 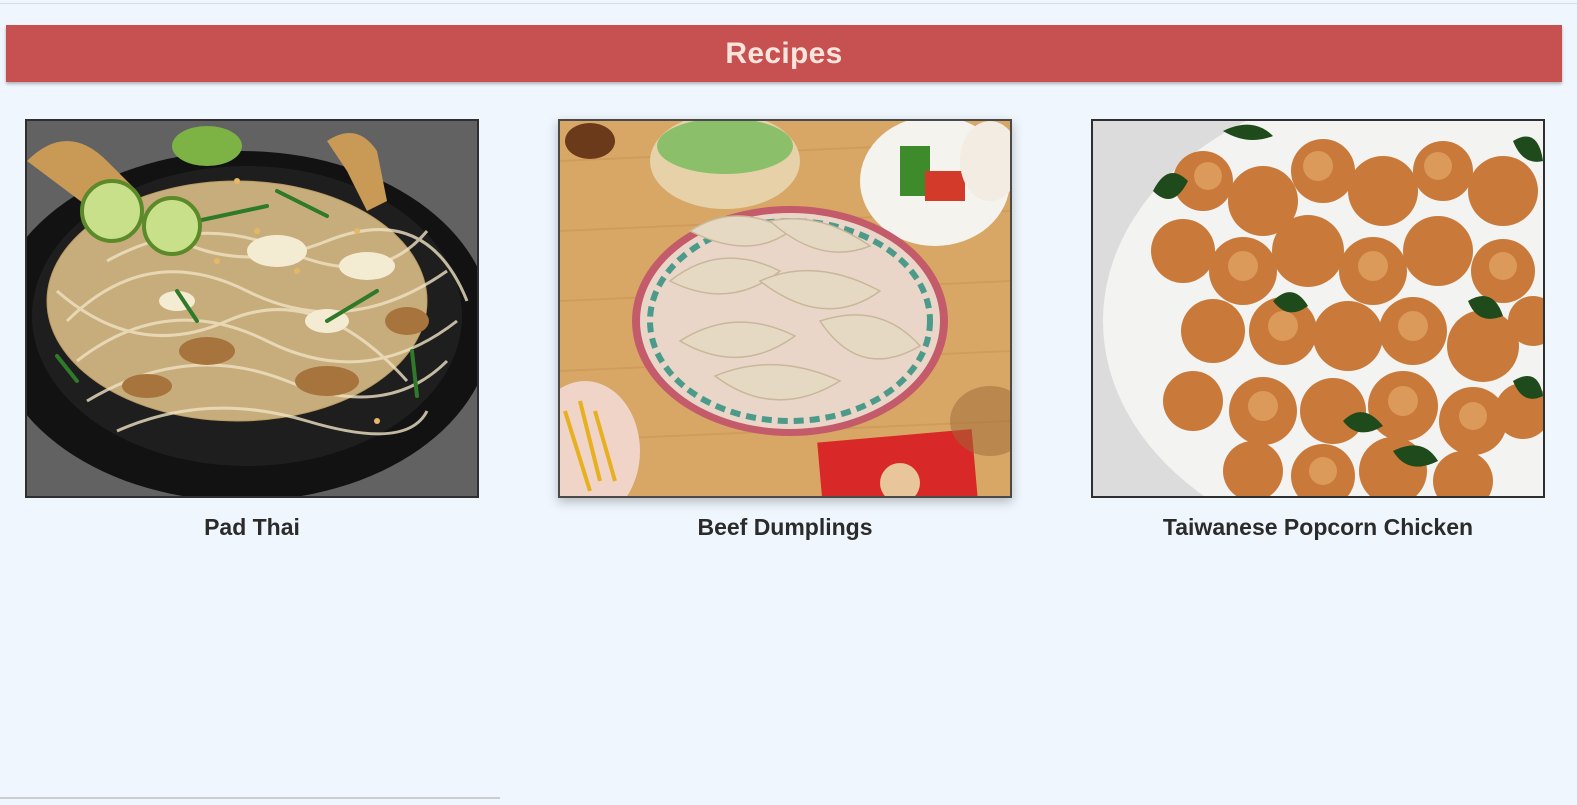 What do you see at coordinates (1318, 527) in the screenshot?
I see `recipe-title: Taiwanese Popcorn Chicken` at bounding box center [1318, 527].